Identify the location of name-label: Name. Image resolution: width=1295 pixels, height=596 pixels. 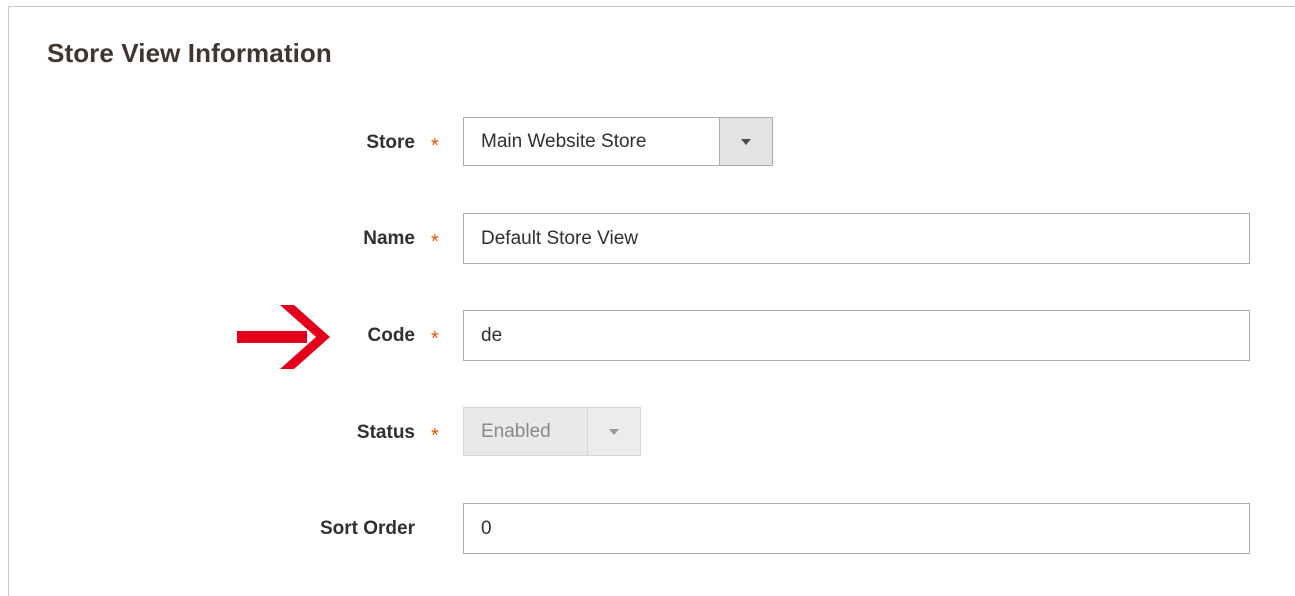
(389, 238).